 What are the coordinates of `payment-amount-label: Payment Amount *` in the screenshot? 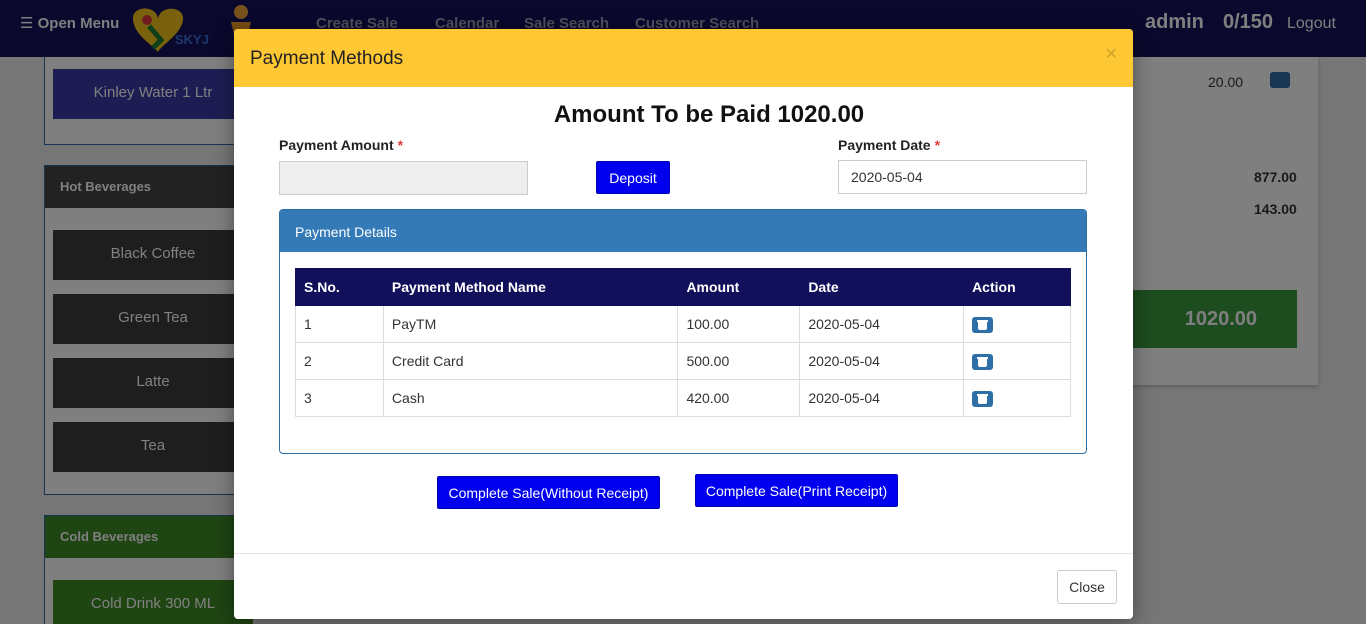 It's located at (341, 145).